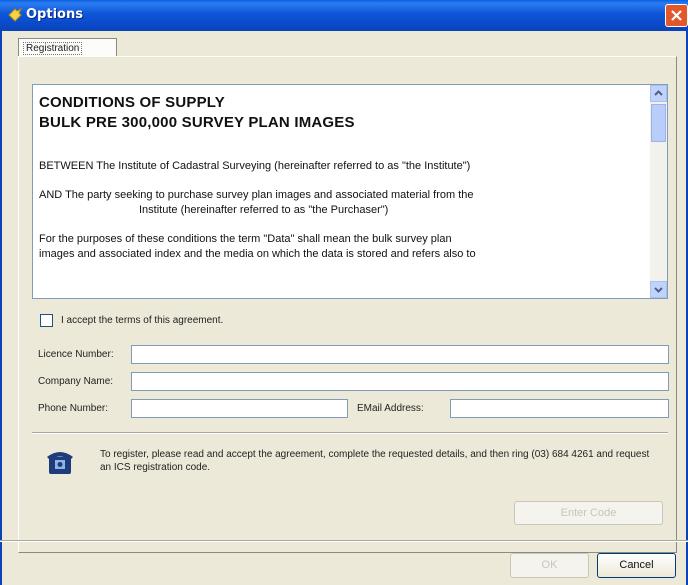 The width and height of the screenshot is (688, 585). What do you see at coordinates (344, 15) in the screenshot?
I see `title-bar: Options` at bounding box center [344, 15].